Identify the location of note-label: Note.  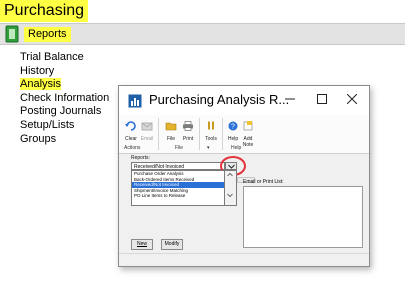
(248, 145).